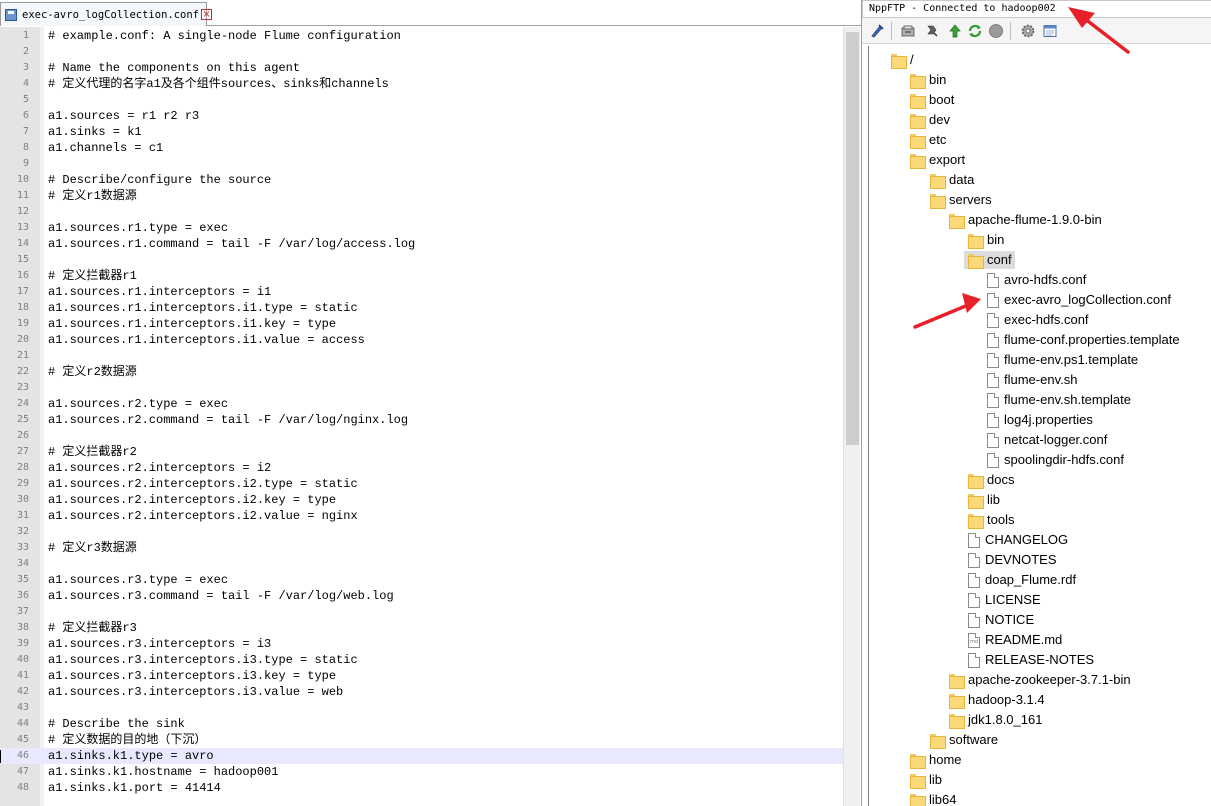 This screenshot has width=1211, height=806. I want to click on tree-folder-servers: servers, so click(961, 200).